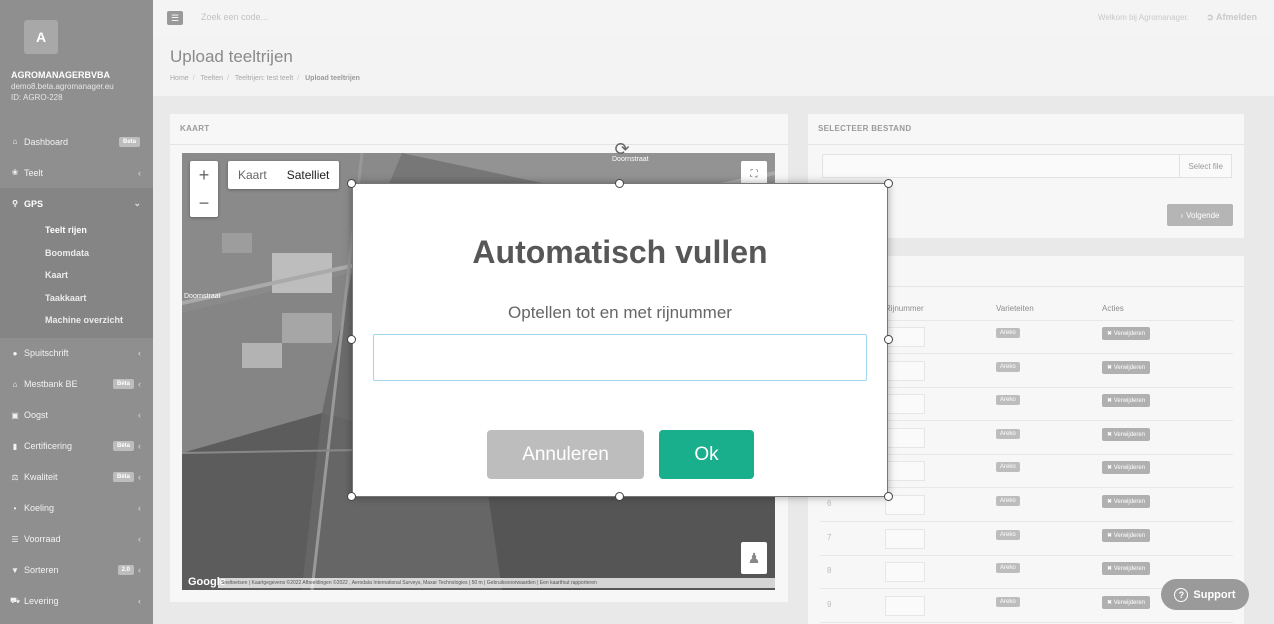  Describe the element at coordinates (565, 454) in the screenshot. I see `cancel-button: Annuleren` at that location.